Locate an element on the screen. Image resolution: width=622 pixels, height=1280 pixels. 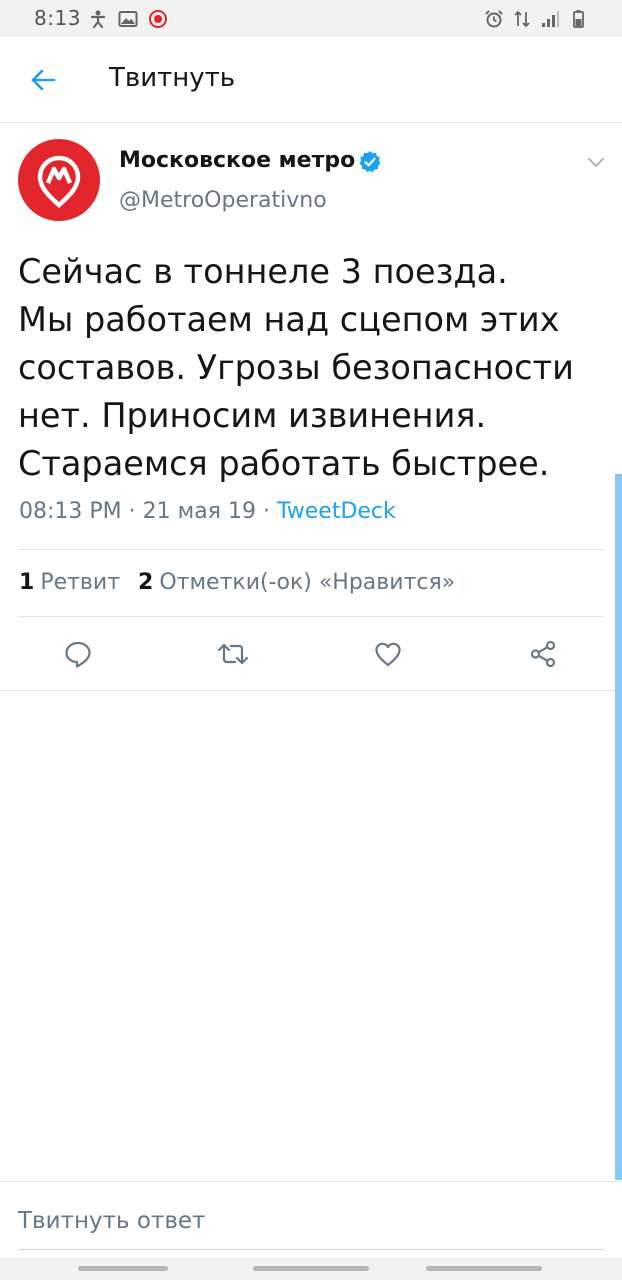
status-time: 8:13 is located at coordinates (57, 18).